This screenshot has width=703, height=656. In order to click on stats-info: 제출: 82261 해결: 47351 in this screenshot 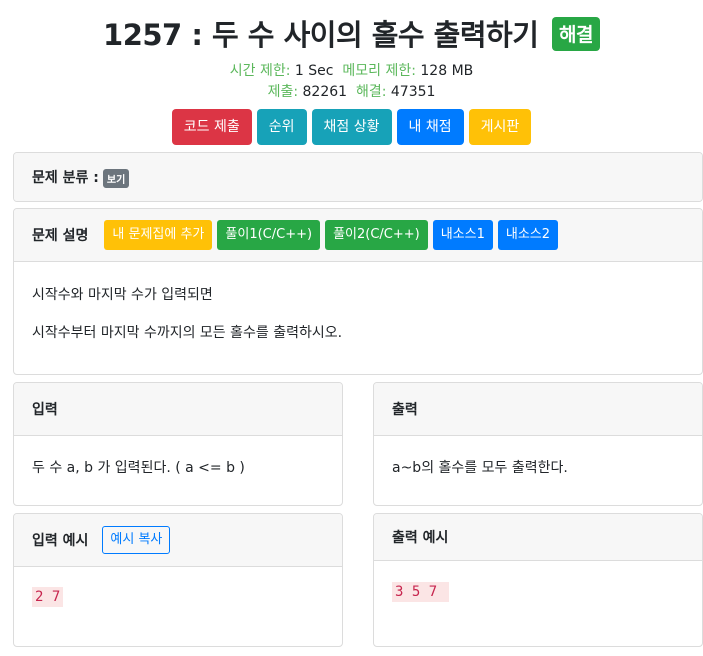, I will do `click(351, 91)`.